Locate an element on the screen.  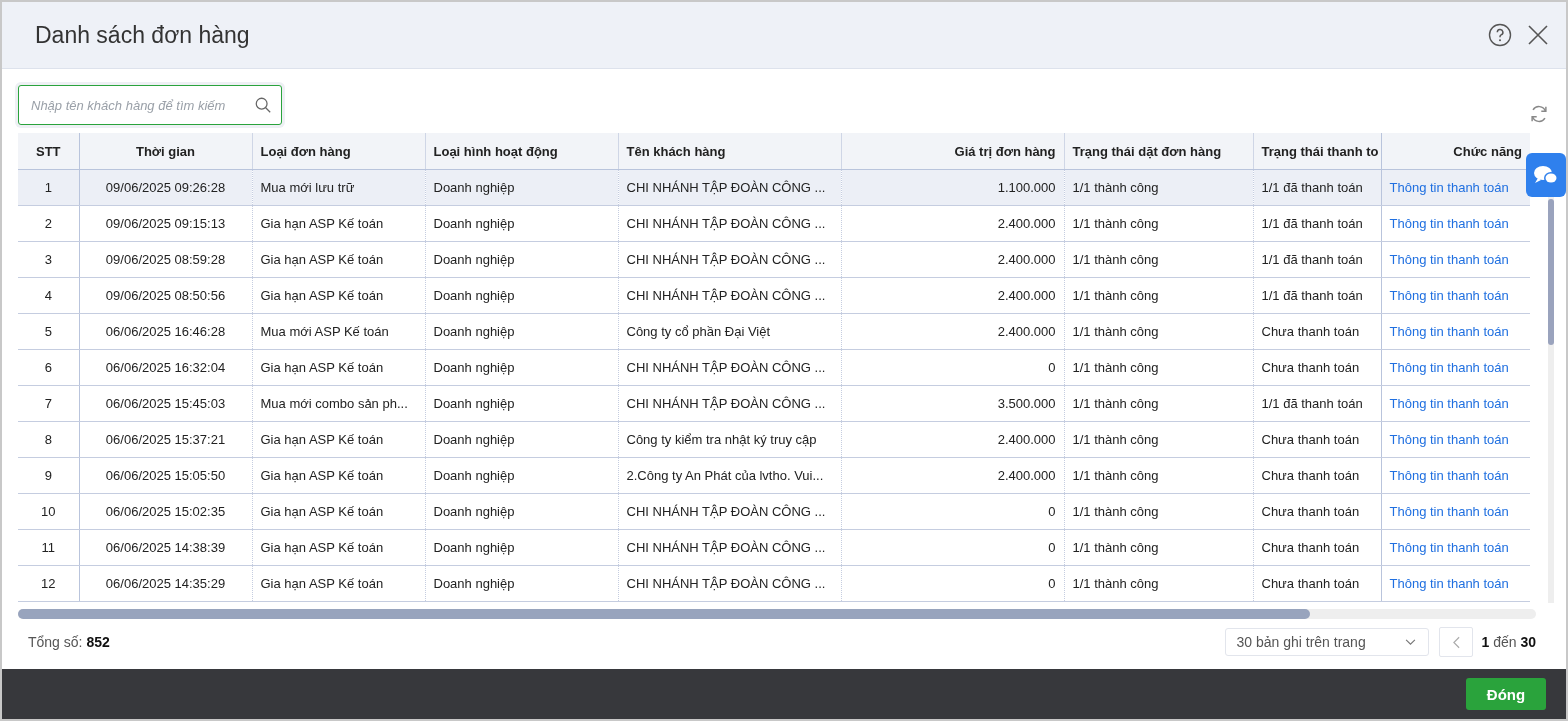
chat-bubbles-icon is located at coordinates (1546, 175).